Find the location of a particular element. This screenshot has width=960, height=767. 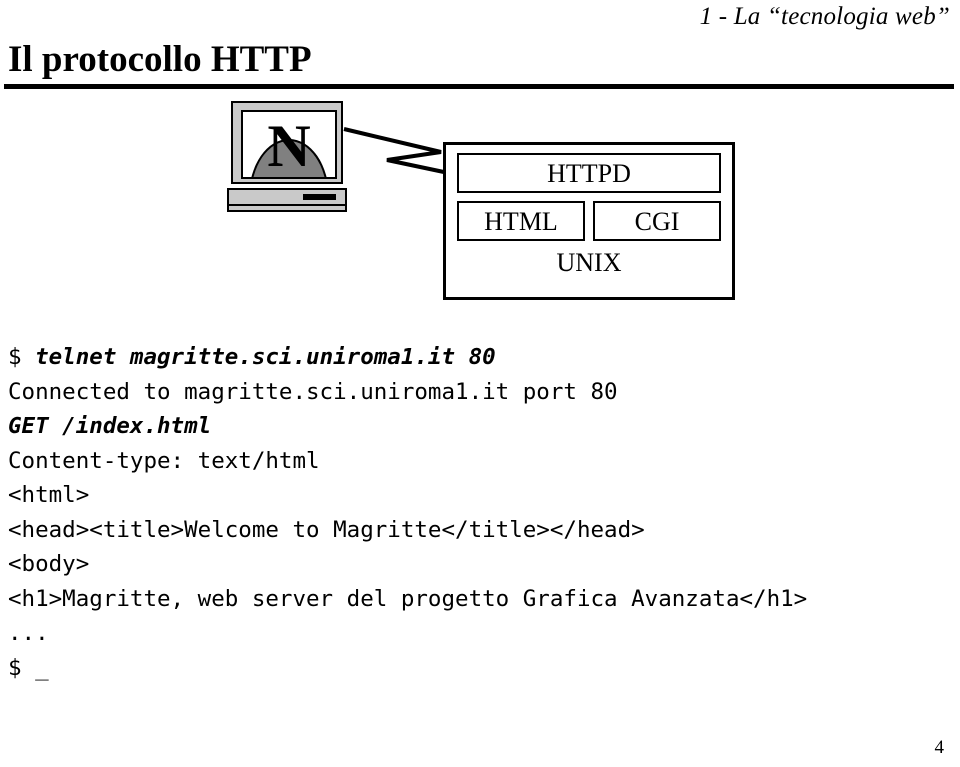

terminal-line: <html> is located at coordinates (480, 495).